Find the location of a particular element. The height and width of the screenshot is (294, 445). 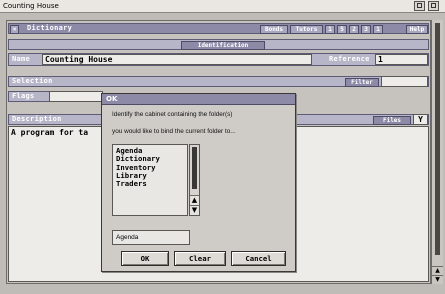

depth-button is located at coordinates (433, 6).